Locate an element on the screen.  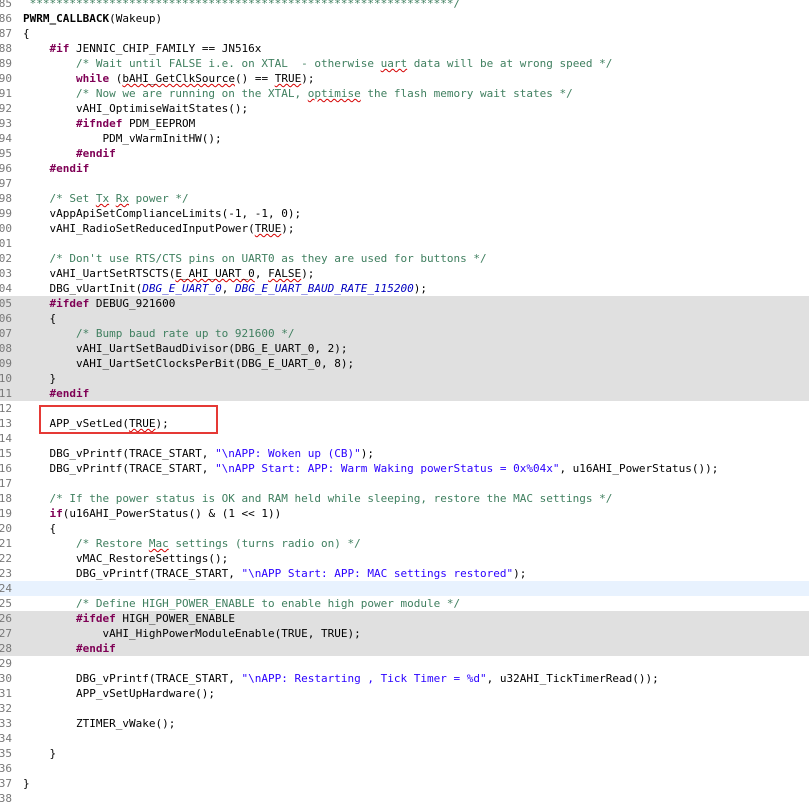
line-number: 92 is located at coordinates (6, 108).